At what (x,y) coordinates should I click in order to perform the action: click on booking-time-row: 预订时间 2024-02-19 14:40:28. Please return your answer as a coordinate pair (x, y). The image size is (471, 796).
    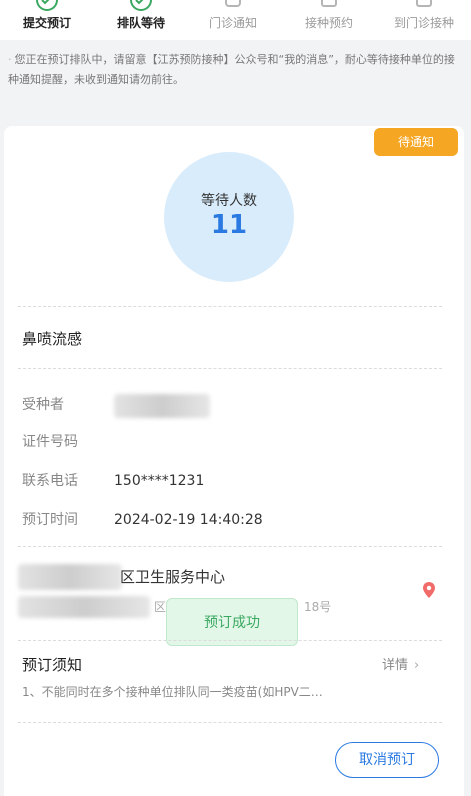
    Looking at the image, I should click on (142, 520).